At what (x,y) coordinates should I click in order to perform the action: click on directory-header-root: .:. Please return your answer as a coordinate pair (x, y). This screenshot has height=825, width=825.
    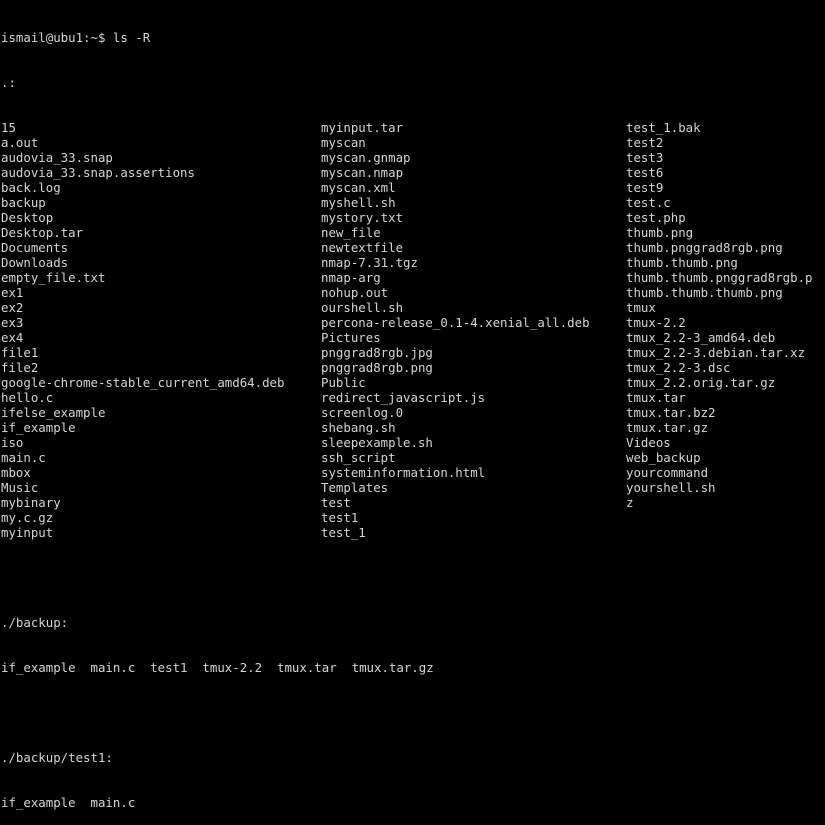
    Looking at the image, I should click on (8, 82).